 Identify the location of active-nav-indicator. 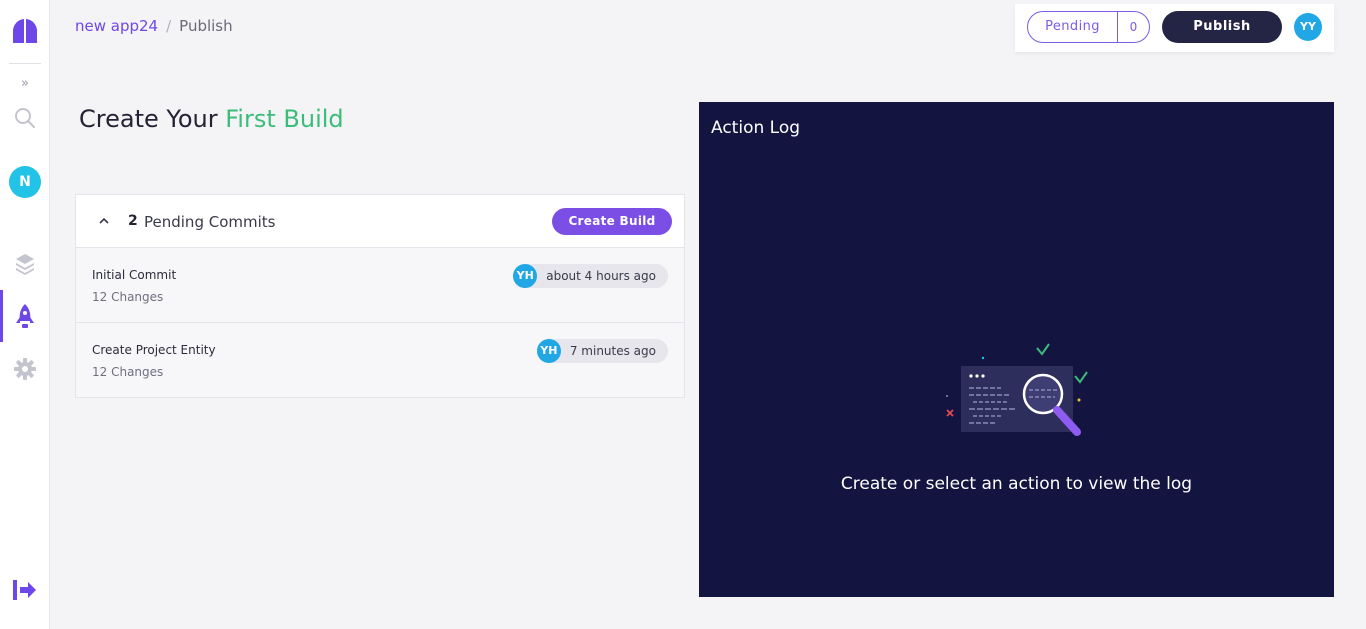
(1, 316).